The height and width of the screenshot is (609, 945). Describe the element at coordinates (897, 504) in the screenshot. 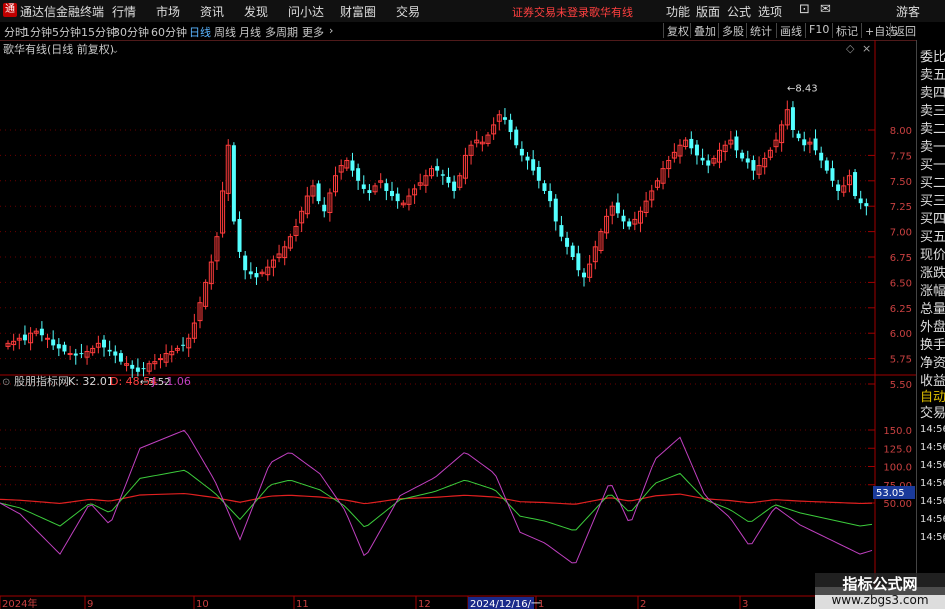

I see `y-tick-label: 50.00` at that location.